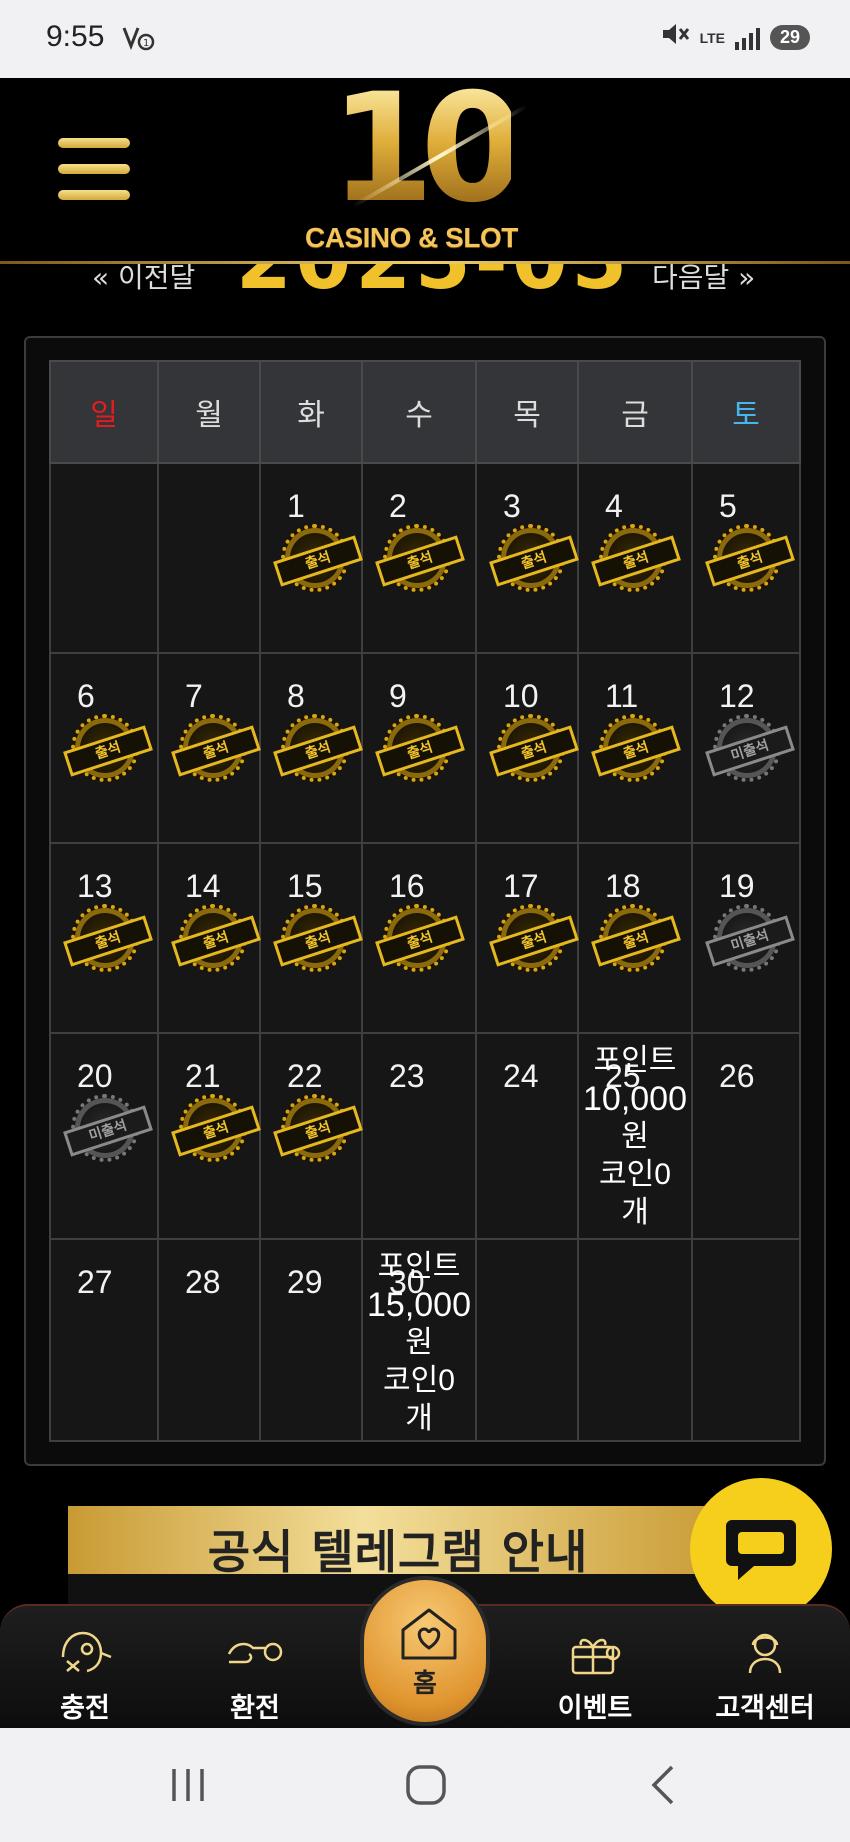  I want to click on calendar-day: 15 출석, so click(311, 938).